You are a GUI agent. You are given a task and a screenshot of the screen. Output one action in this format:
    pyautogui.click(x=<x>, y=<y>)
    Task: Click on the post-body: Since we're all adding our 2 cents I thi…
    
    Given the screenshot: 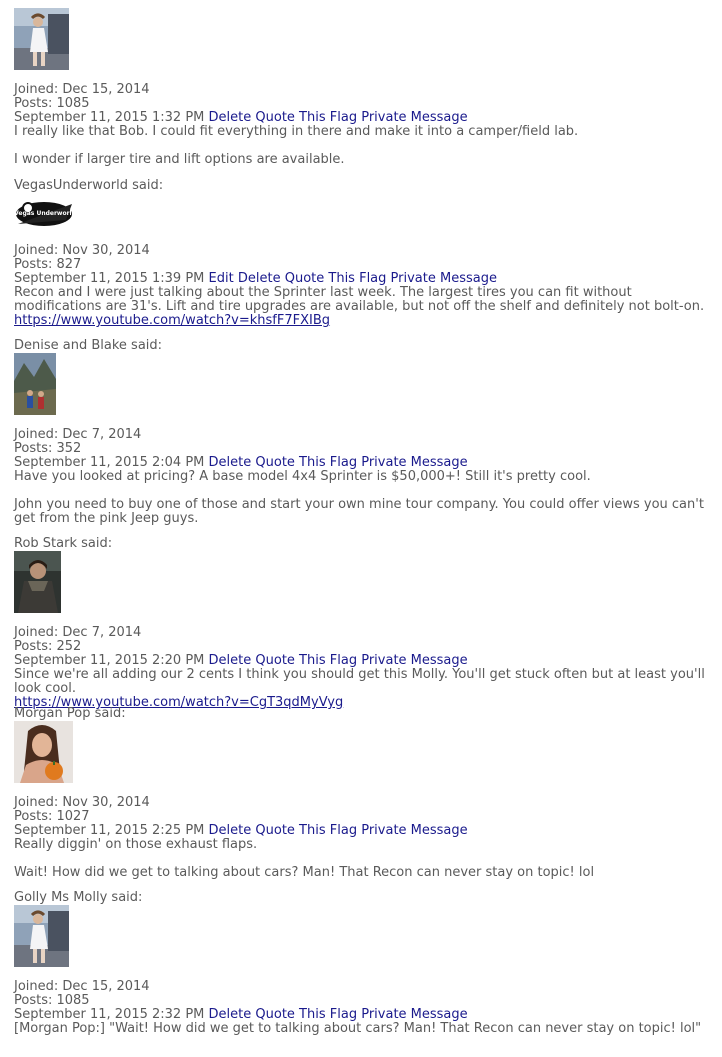 What is the action you would take?
    pyautogui.click(x=359, y=681)
    